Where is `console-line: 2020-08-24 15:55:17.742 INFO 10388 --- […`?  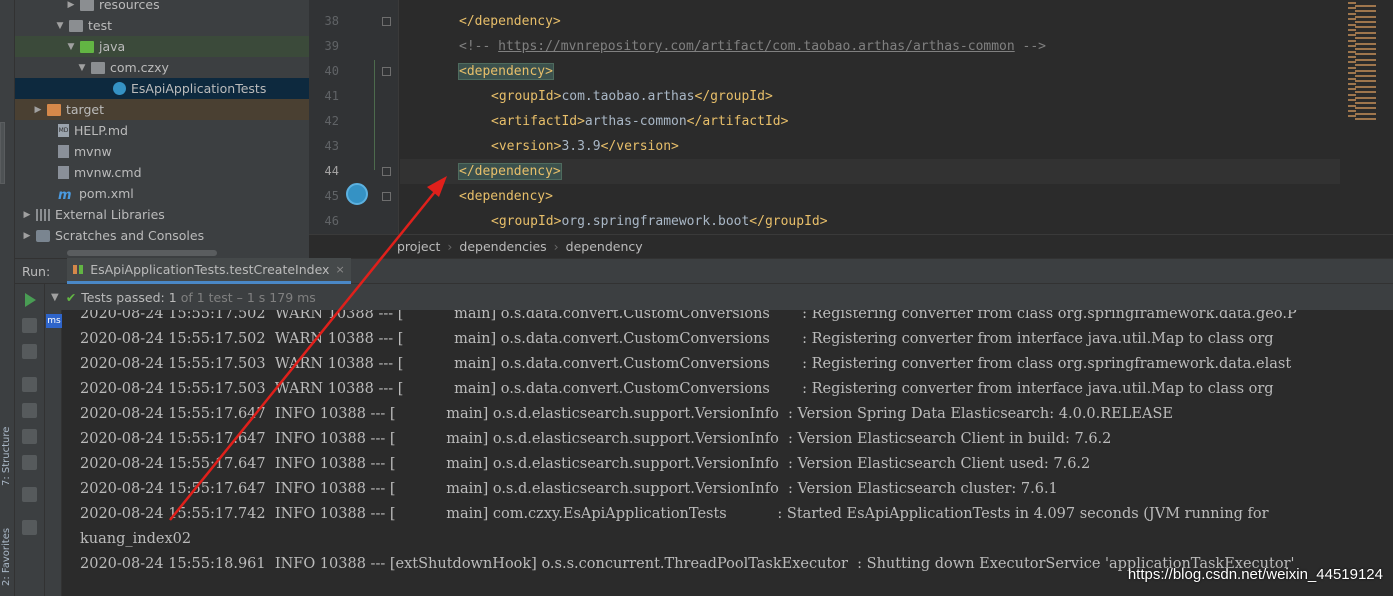
console-line: 2020-08-24 15:55:17.742 INFO 10388 --- [… is located at coordinates (674, 514).